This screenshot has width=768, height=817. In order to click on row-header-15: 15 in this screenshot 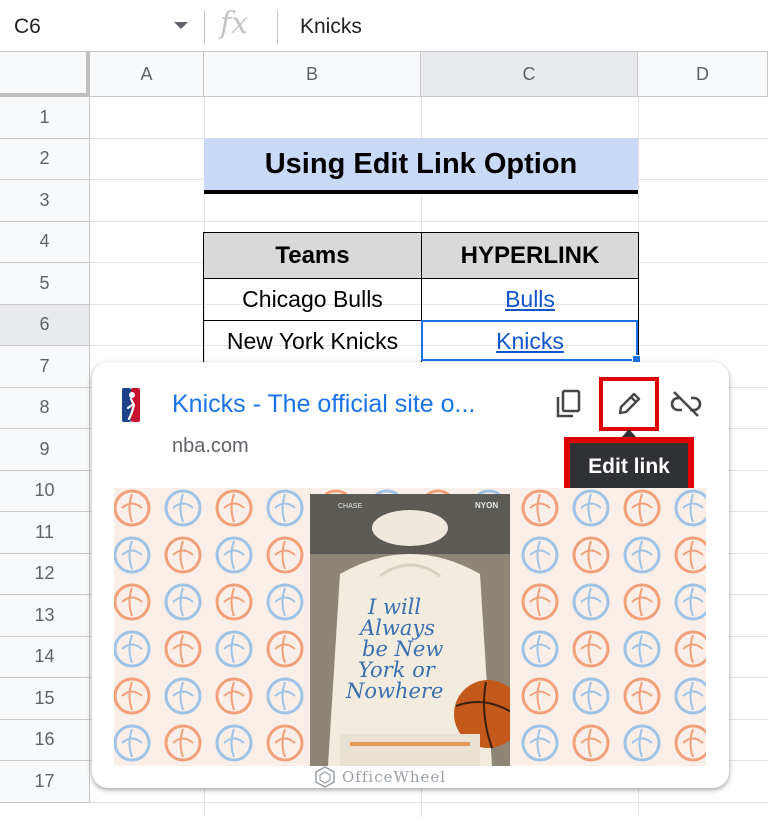, I will do `click(45, 699)`.